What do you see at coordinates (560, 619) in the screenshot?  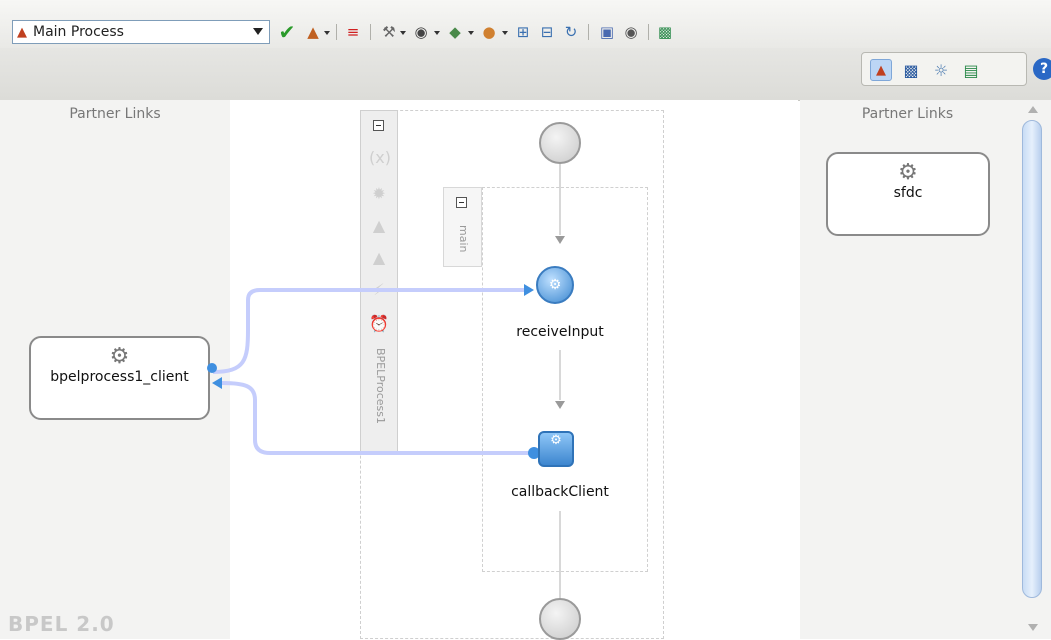 I see `end-node` at bounding box center [560, 619].